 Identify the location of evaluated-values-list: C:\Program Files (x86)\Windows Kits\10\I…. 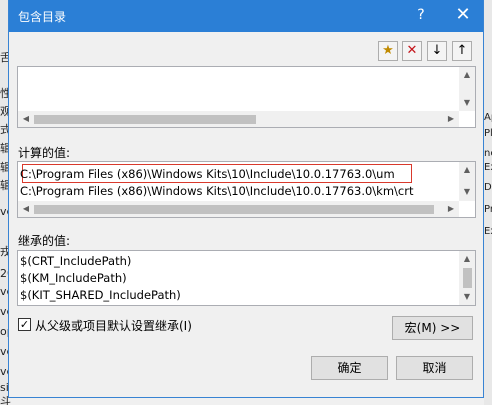
(246, 189).